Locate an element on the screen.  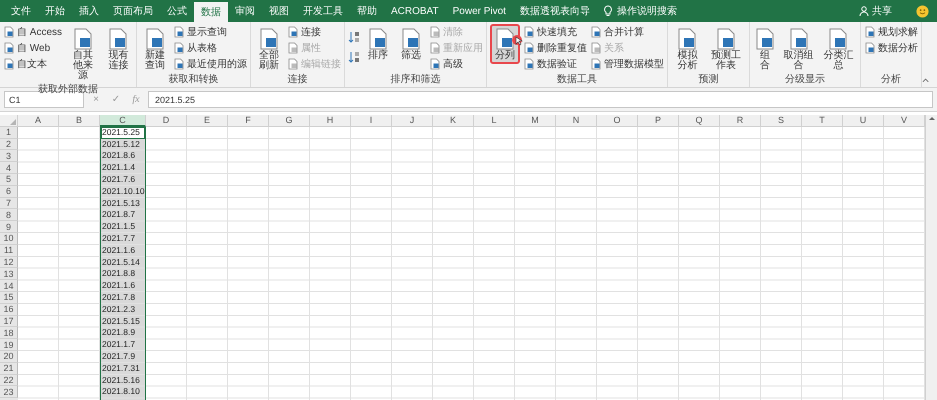
ribbon-tab: Power Pivot is located at coordinates (479, 11).